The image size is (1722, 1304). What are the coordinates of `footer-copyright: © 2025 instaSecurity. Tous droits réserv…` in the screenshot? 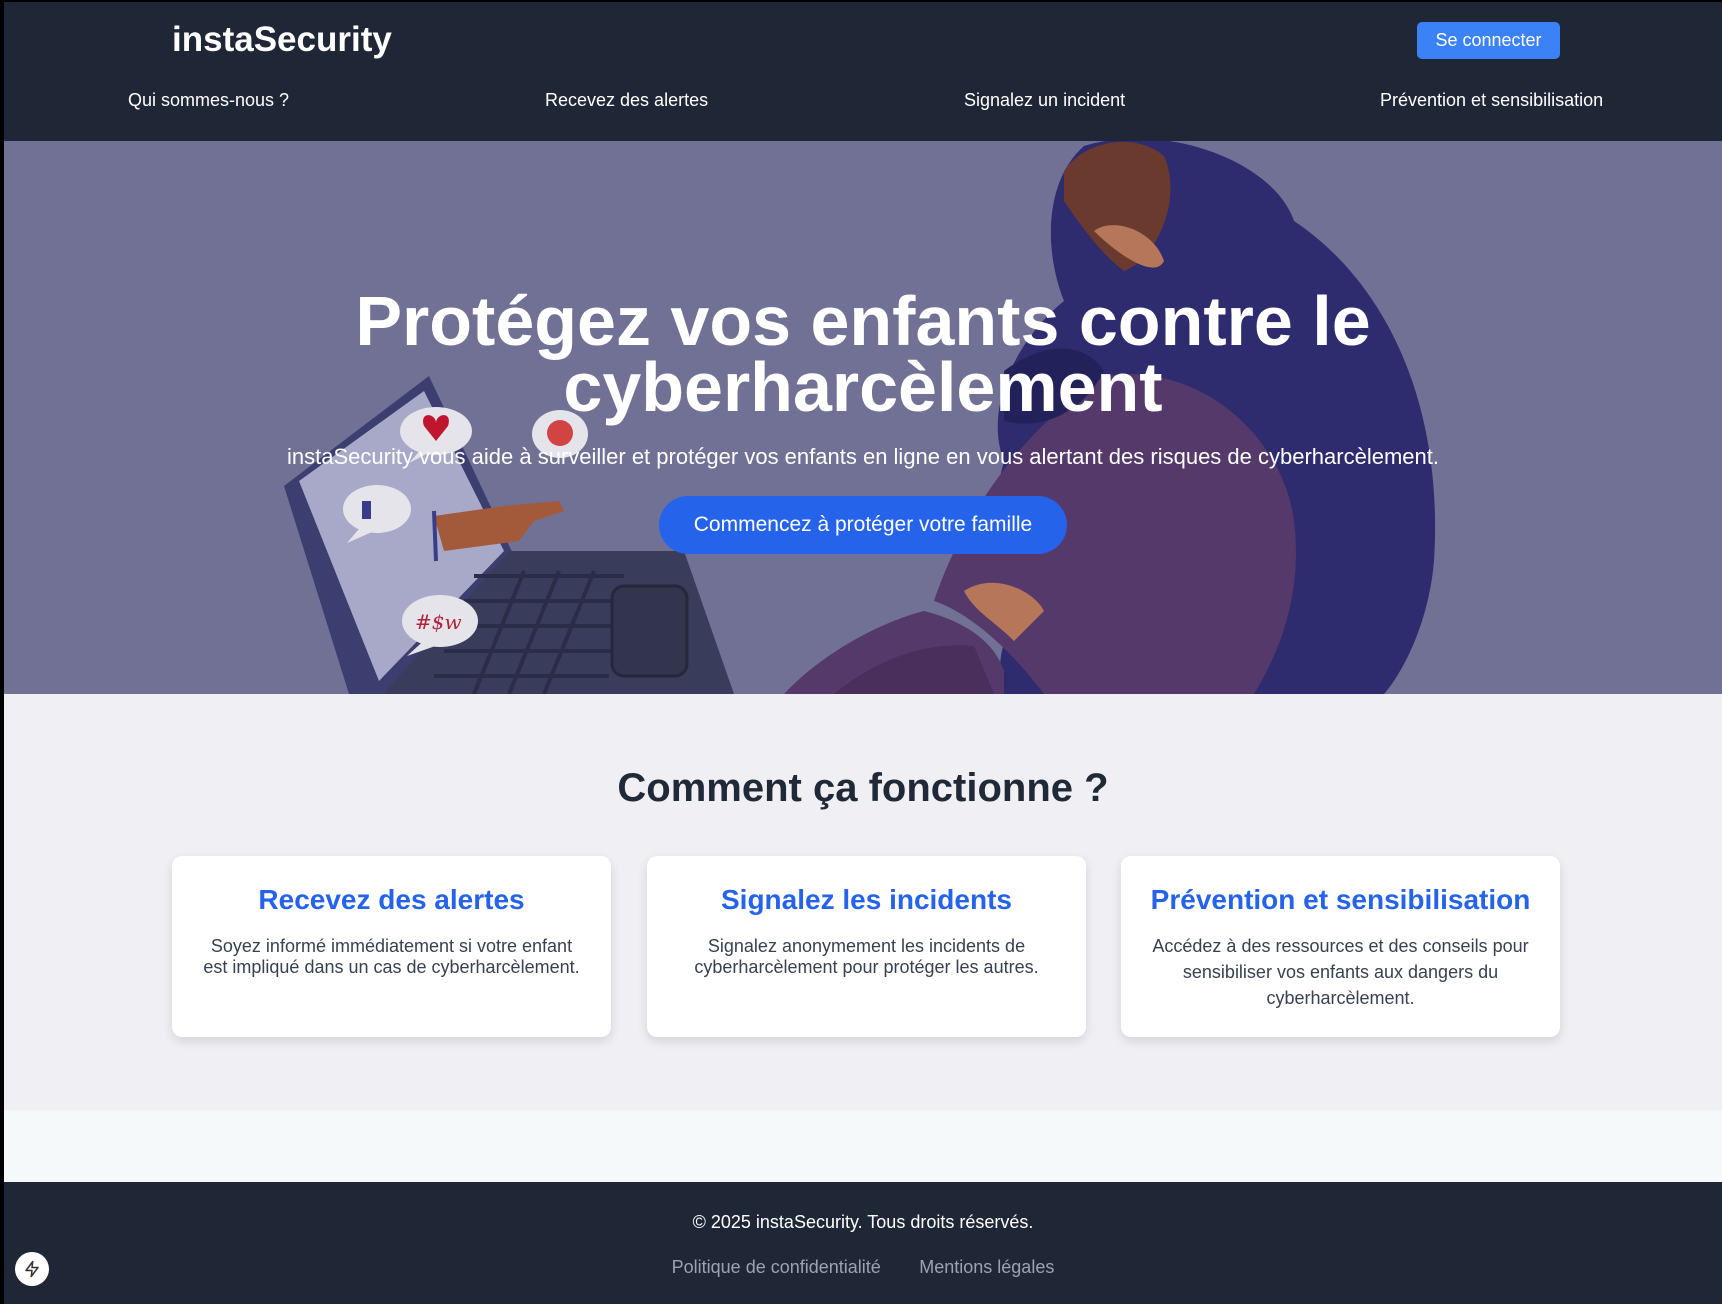 It's located at (863, 1222).